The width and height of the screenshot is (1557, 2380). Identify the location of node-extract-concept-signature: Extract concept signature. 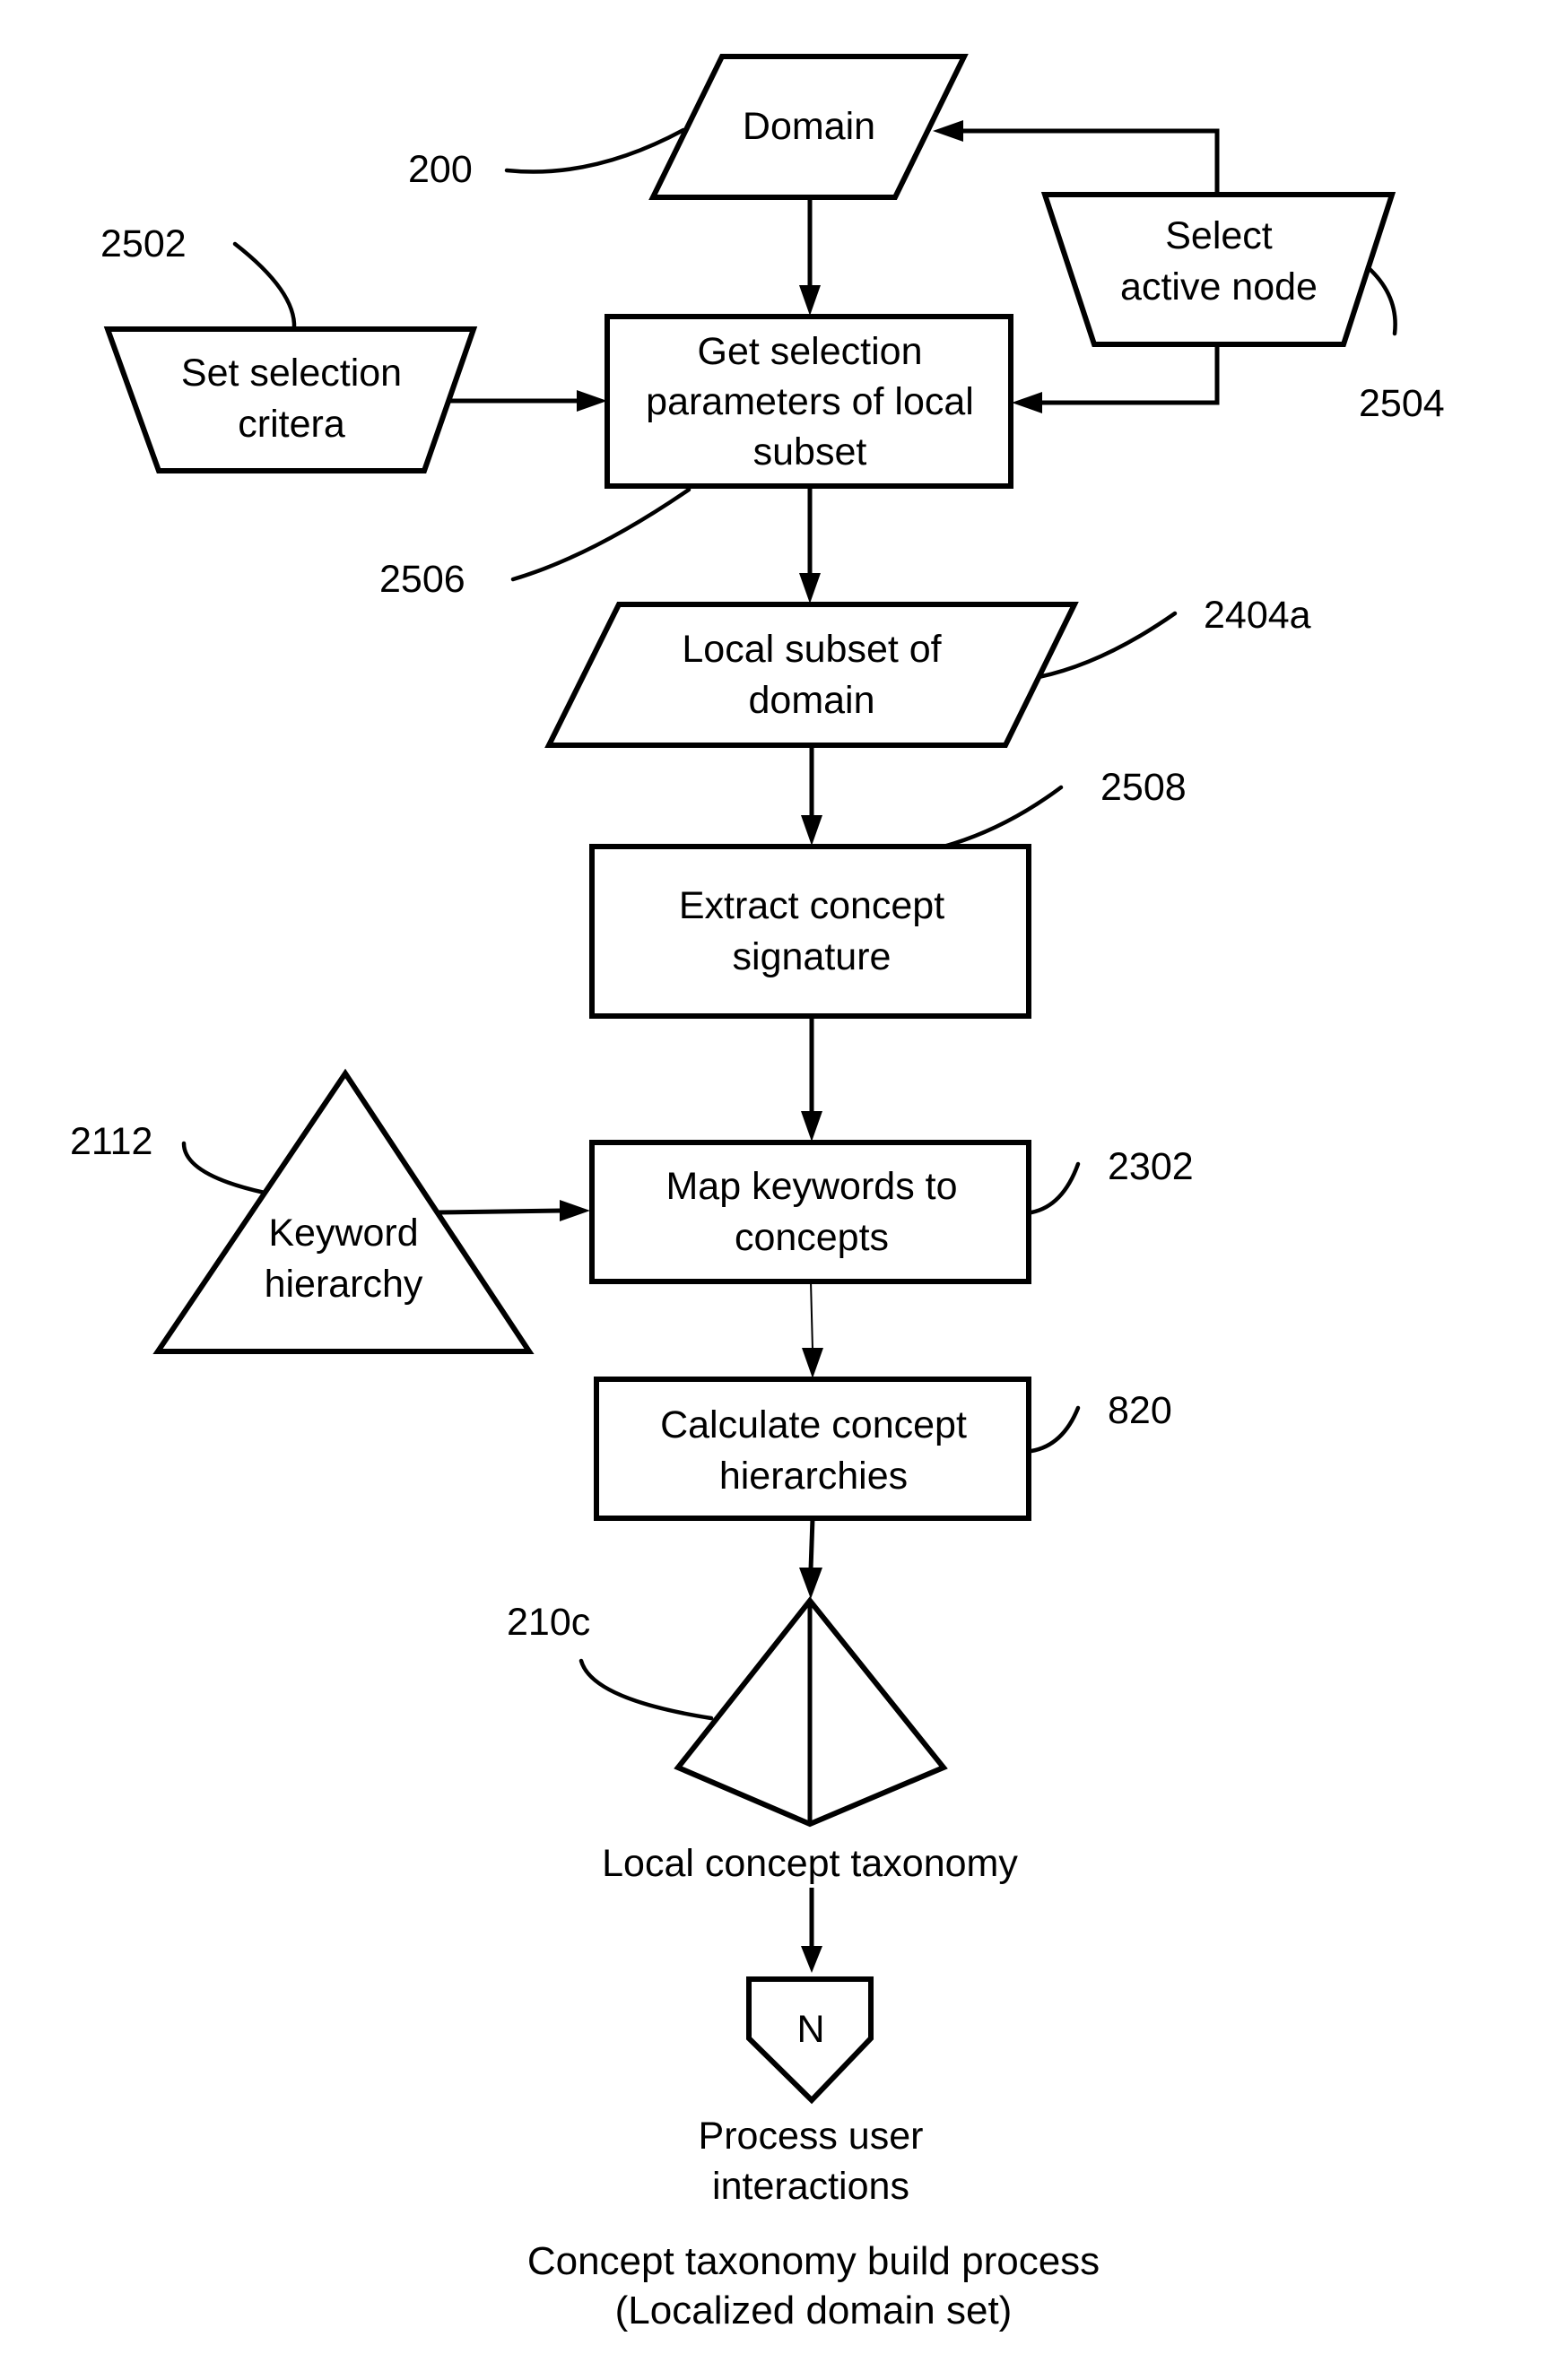
(810, 932).